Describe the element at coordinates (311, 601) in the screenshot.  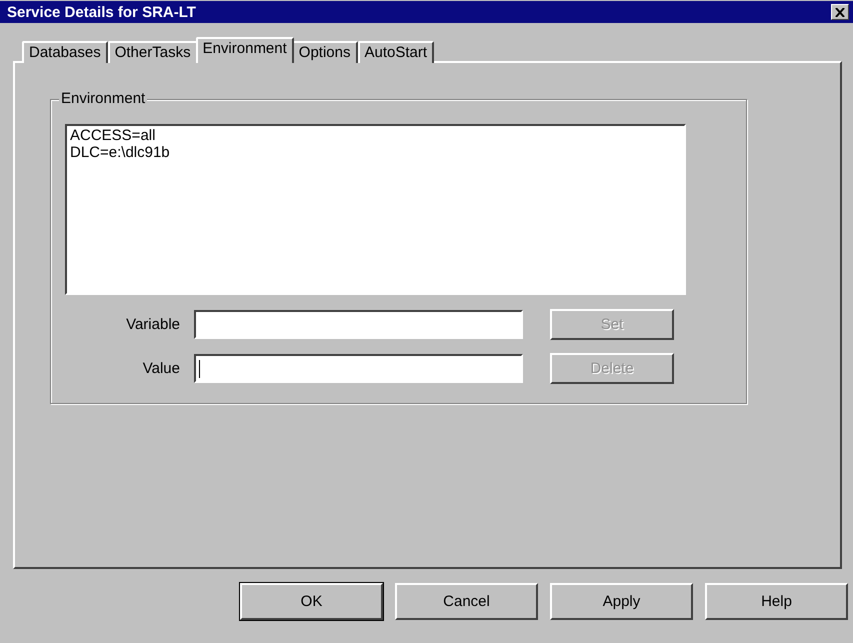
I see `dialog-button: OK` at that location.